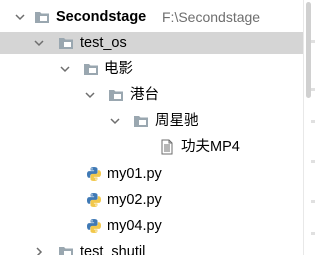 This screenshot has width=323, height=255. Describe the element at coordinates (151, 147) in the screenshot. I see `tree-row-kungfu-file: 功夫MP4` at that location.